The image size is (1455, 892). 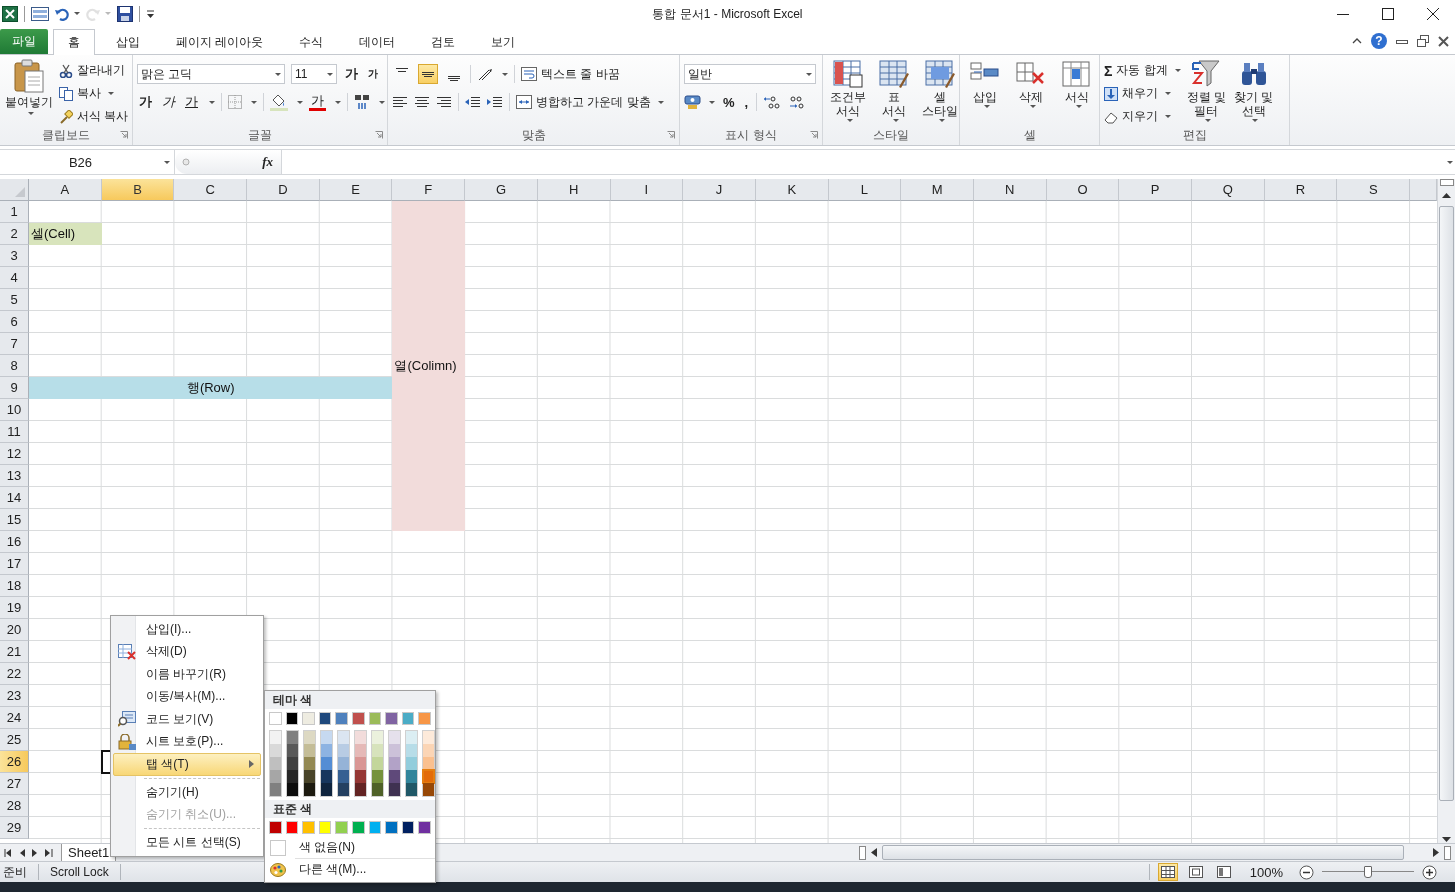 What do you see at coordinates (168, 102) in the screenshot?
I see `italic-button: 가` at bounding box center [168, 102].